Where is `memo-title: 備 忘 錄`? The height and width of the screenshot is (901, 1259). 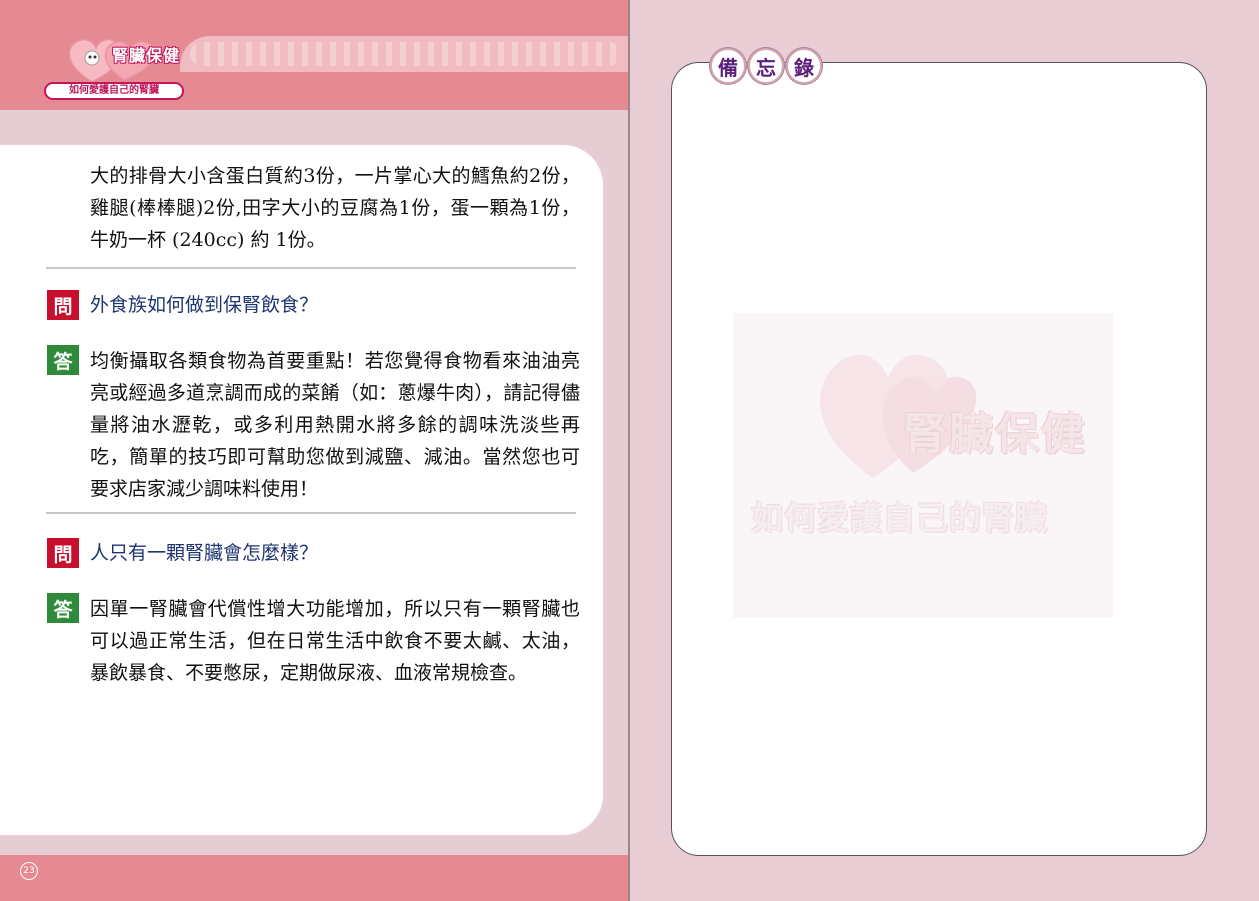 memo-title: 備 忘 錄 is located at coordinates (766, 66).